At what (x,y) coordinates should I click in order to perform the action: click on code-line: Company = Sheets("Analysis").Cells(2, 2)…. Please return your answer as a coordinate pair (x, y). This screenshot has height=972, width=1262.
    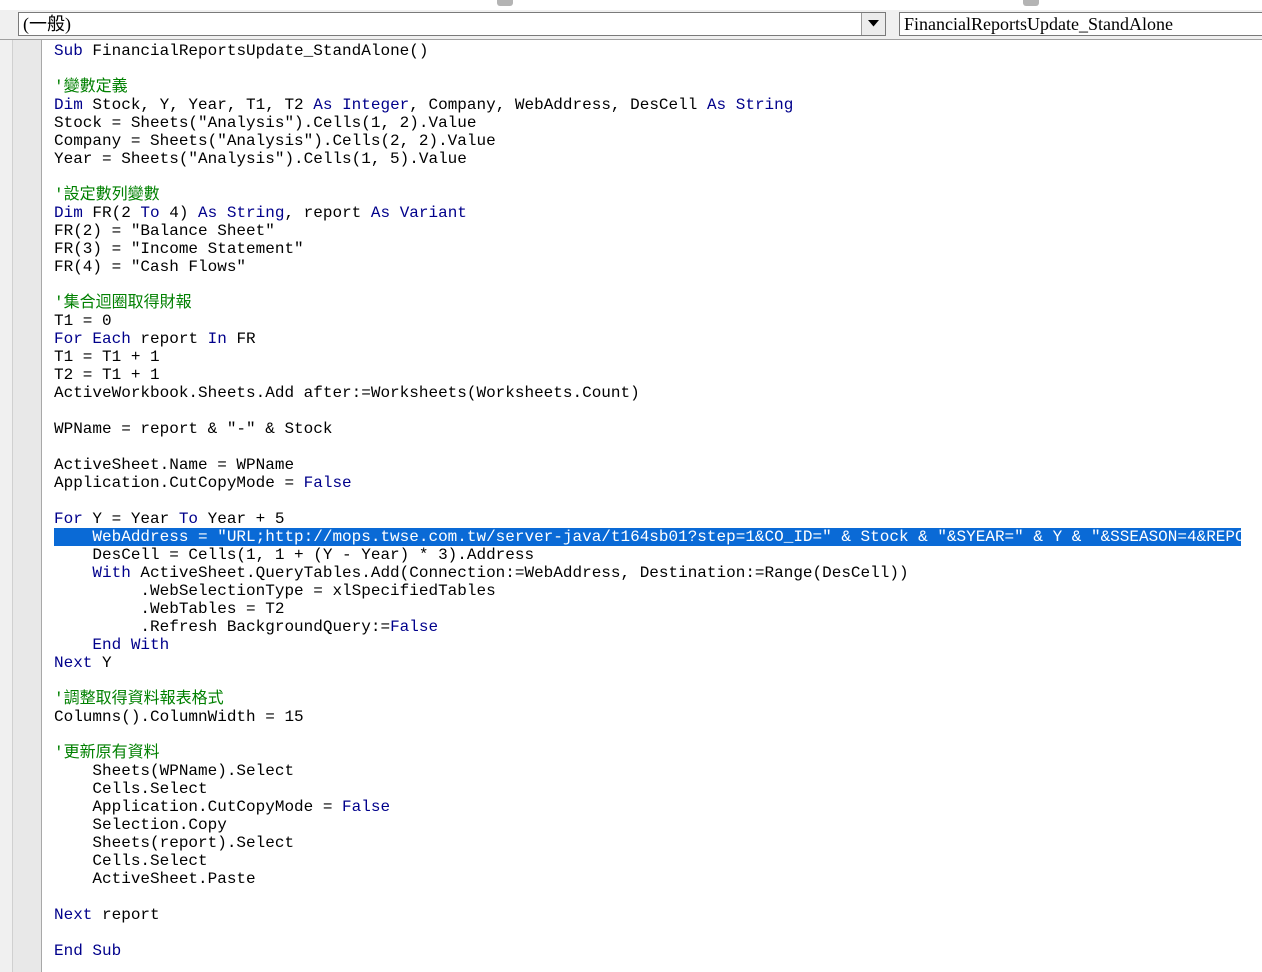
    Looking at the image, I should click on (647, 141).